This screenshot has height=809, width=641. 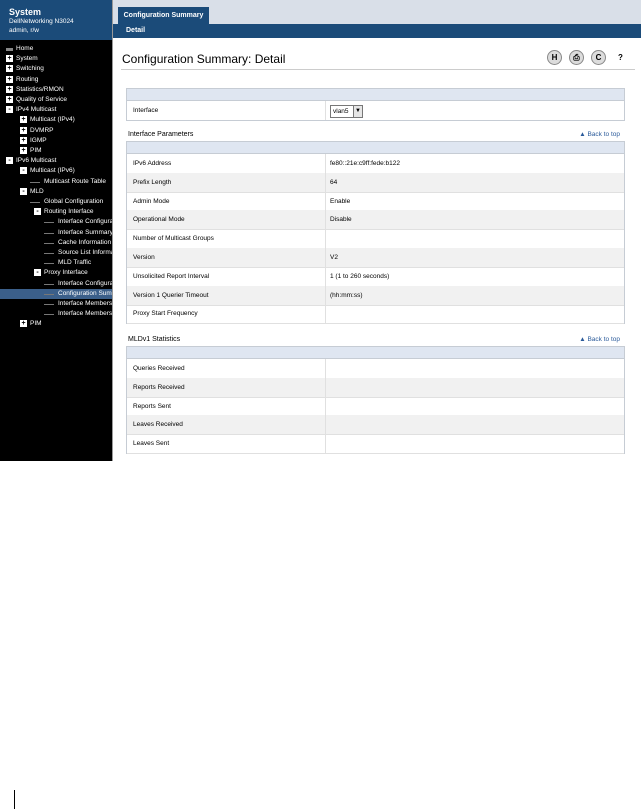 I want to click on interface-select-value: vlan5, so click(x=341, y=111).